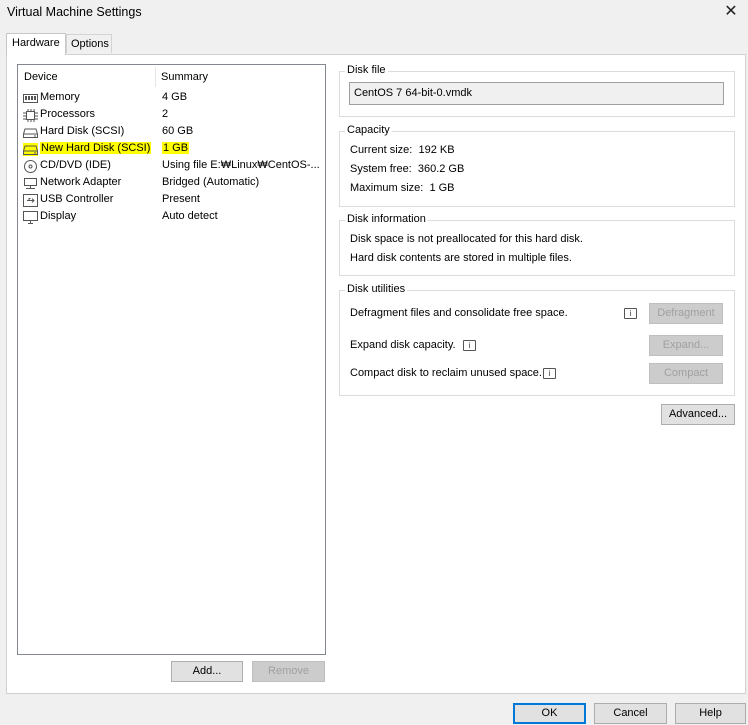 The height and width of the screenshot is (725, 748). I want to click on device-name: Network Adapter, so click(81, 182).